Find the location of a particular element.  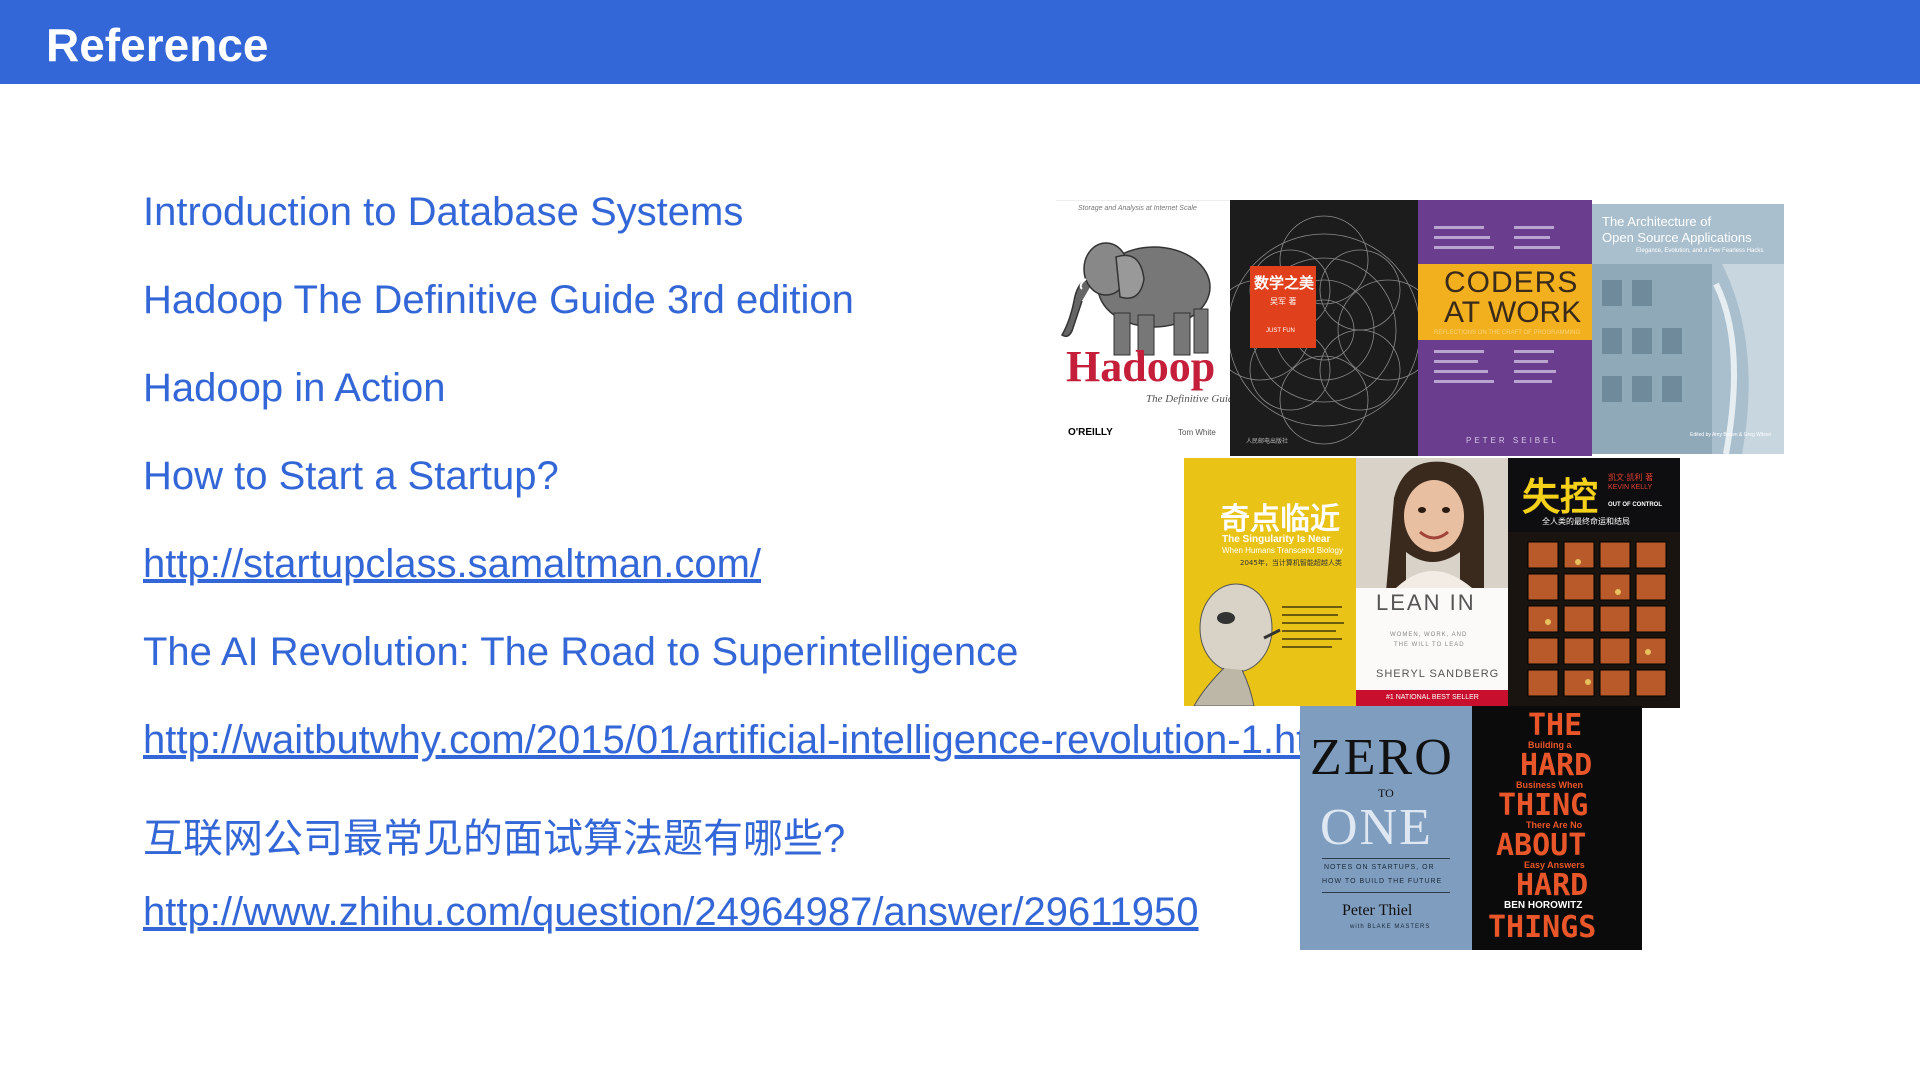

startupclass-link: http://startupclass.samaltman.com/ is located at coordinates (452, 564).